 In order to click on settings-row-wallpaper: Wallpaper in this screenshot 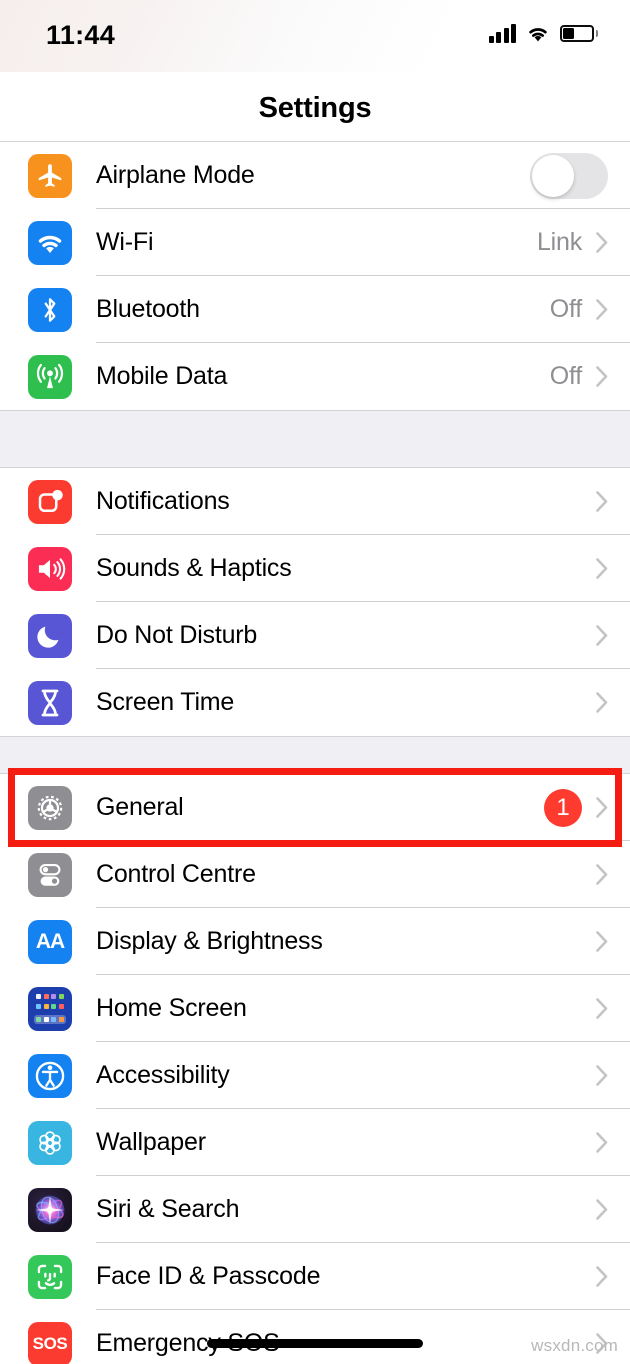, I will do `click(315, 1142)`.